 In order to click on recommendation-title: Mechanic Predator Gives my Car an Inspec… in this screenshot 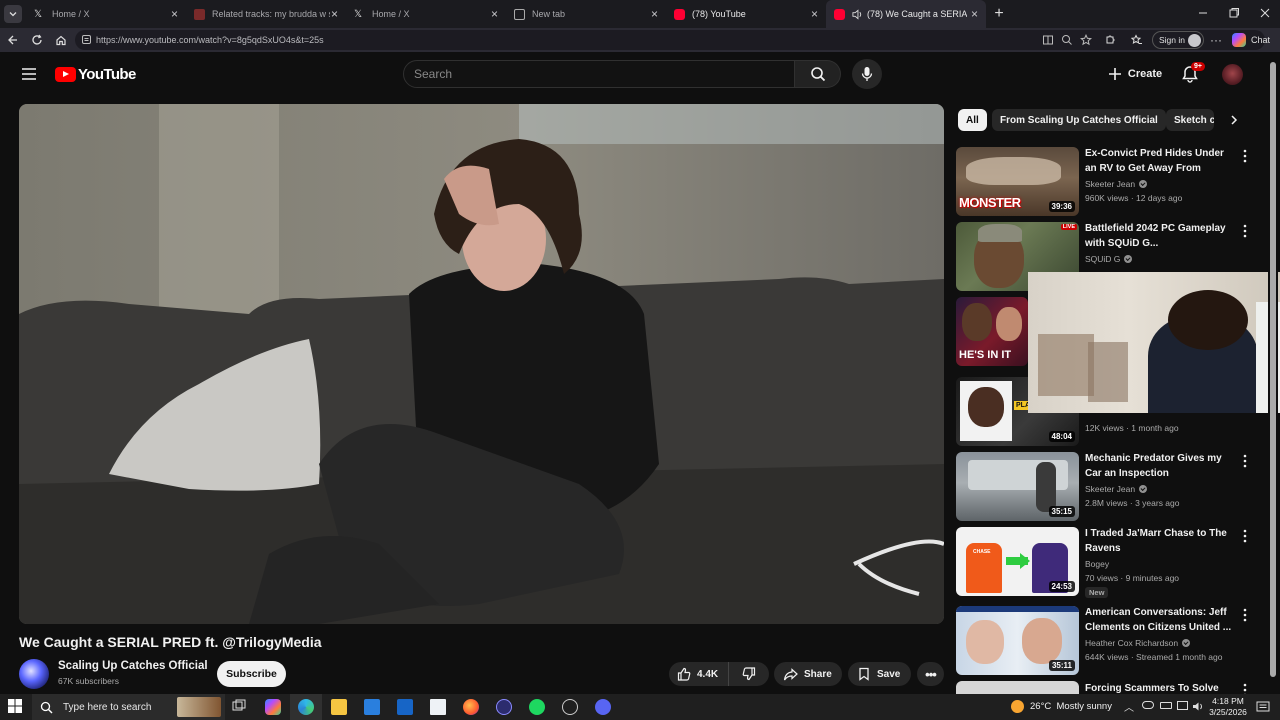, I will do `click(1159, 466)`.